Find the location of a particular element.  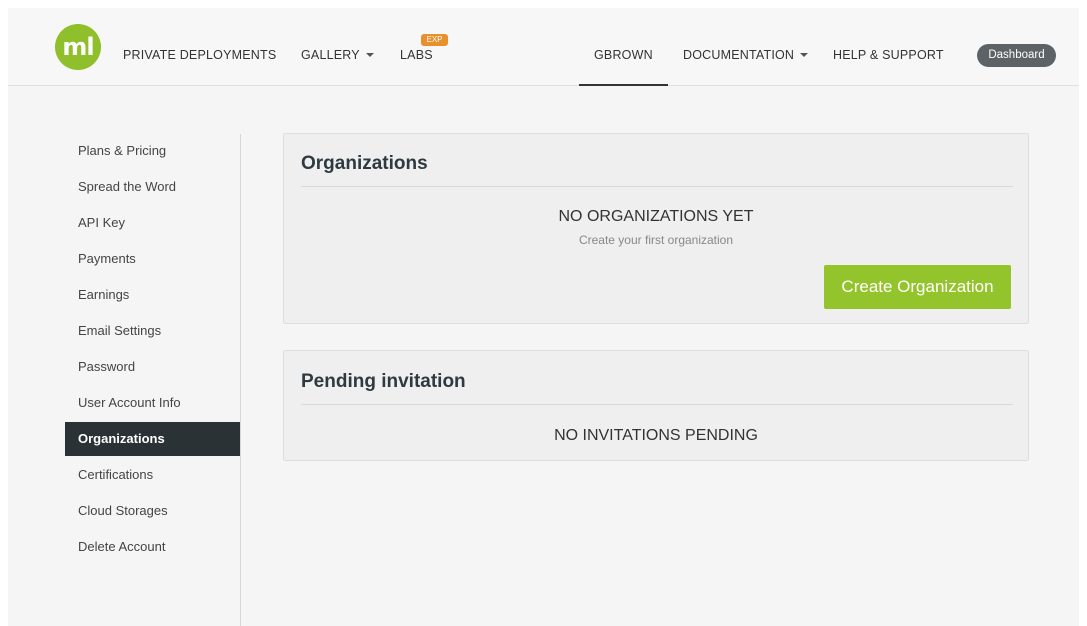

sidebar-item-earnings: Earnings is located at coordinates (153, 295).